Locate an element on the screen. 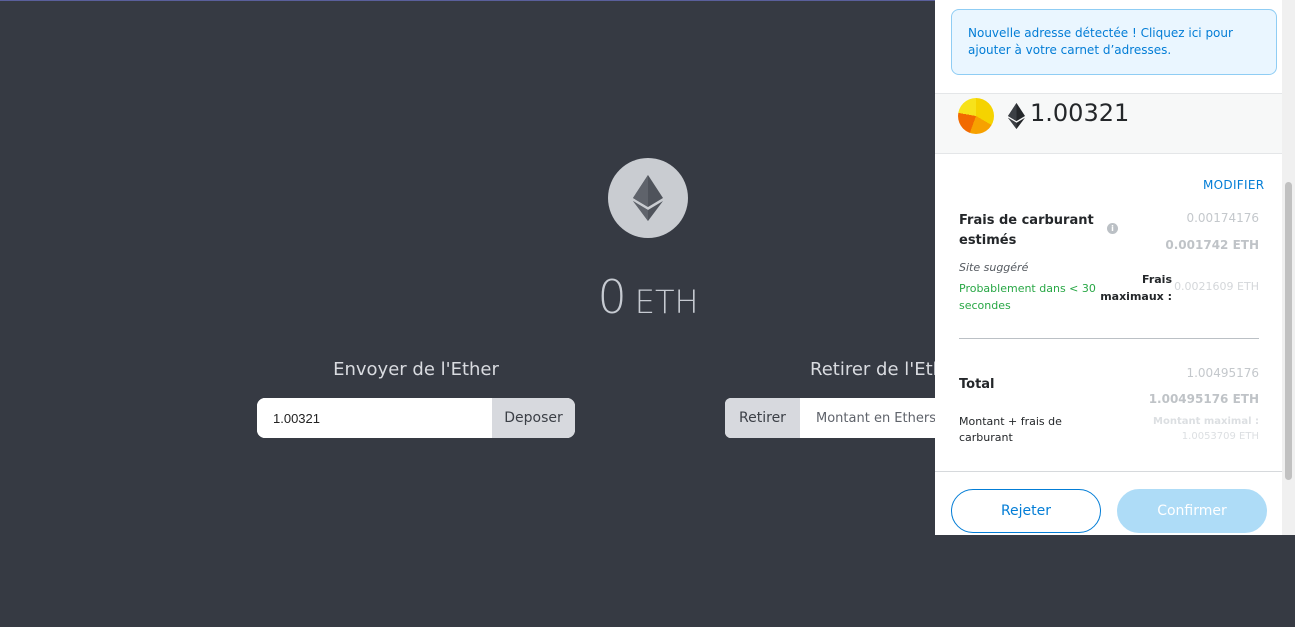 This screenshot has height=627, width=1295. withdraw-amount-input is located at coordinates (867, 418).